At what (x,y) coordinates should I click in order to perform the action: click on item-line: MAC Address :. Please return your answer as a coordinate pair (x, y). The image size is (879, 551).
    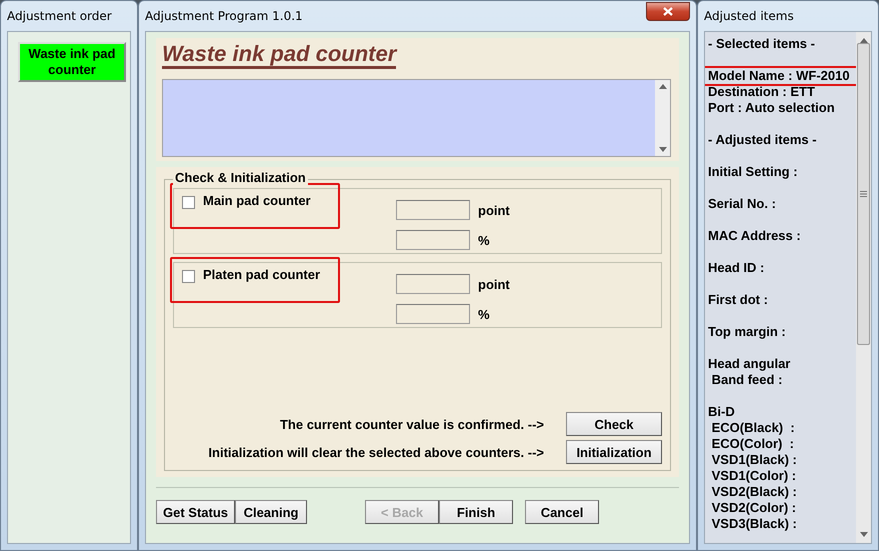
    Looking at the image, I should click on (755, 236).